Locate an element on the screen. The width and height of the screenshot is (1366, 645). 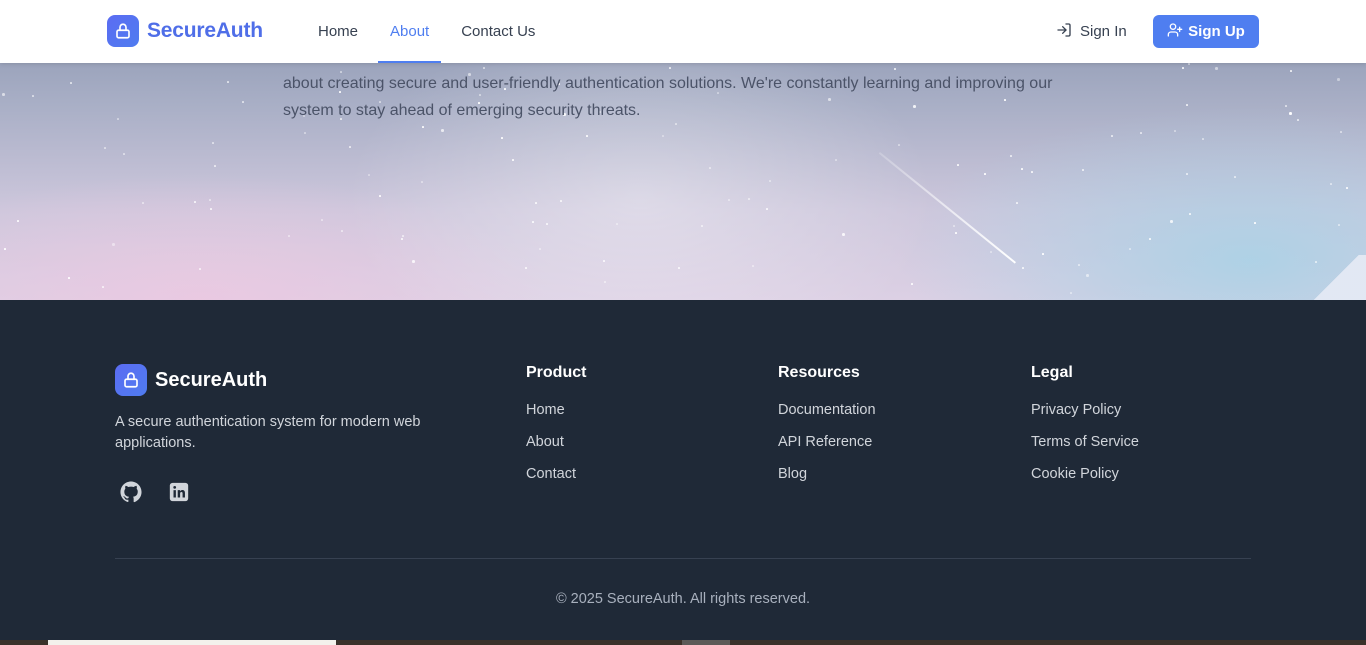
footer-link-contact: Contact is located at coordinates (556, 475).